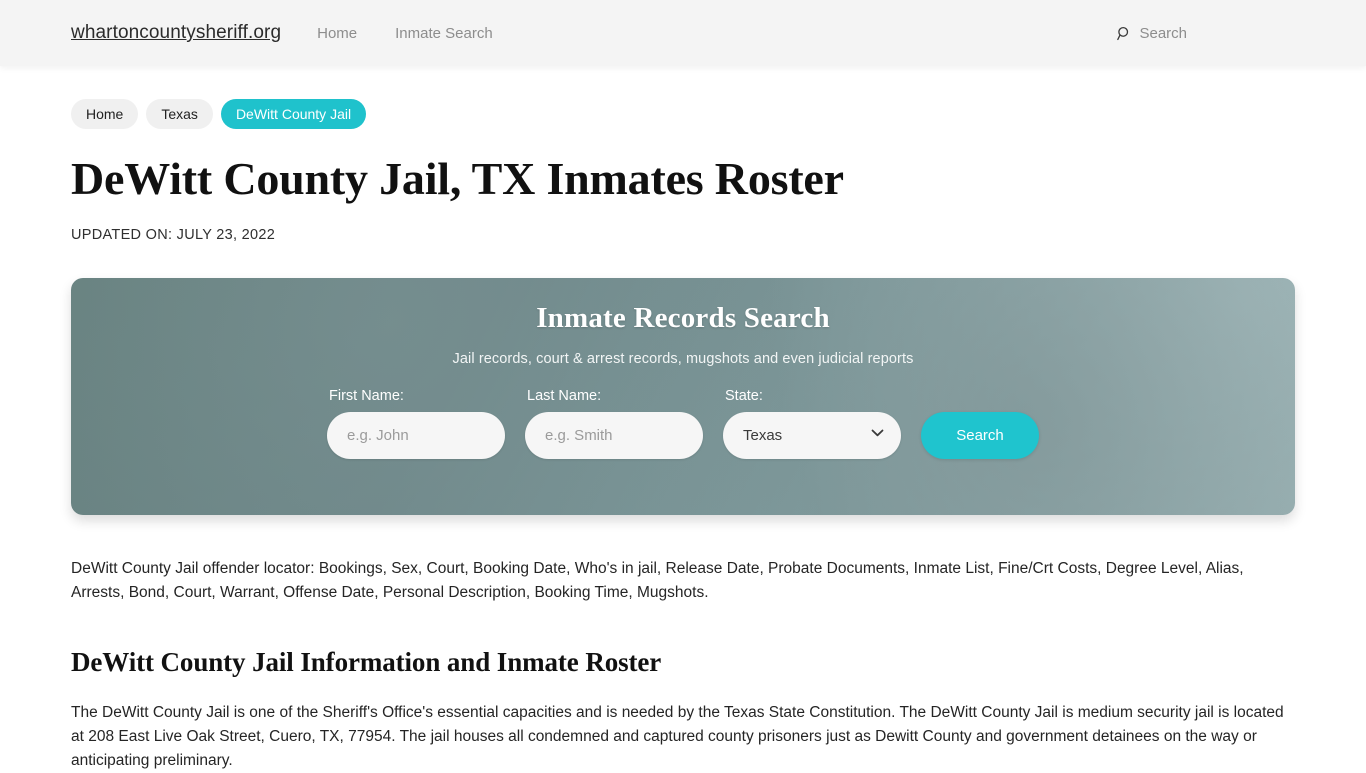 This screenshot has height=773, width=1366. I want to click on updated-on-text: UPDATED ON: JULY 23, 2022, so click(173, 234).